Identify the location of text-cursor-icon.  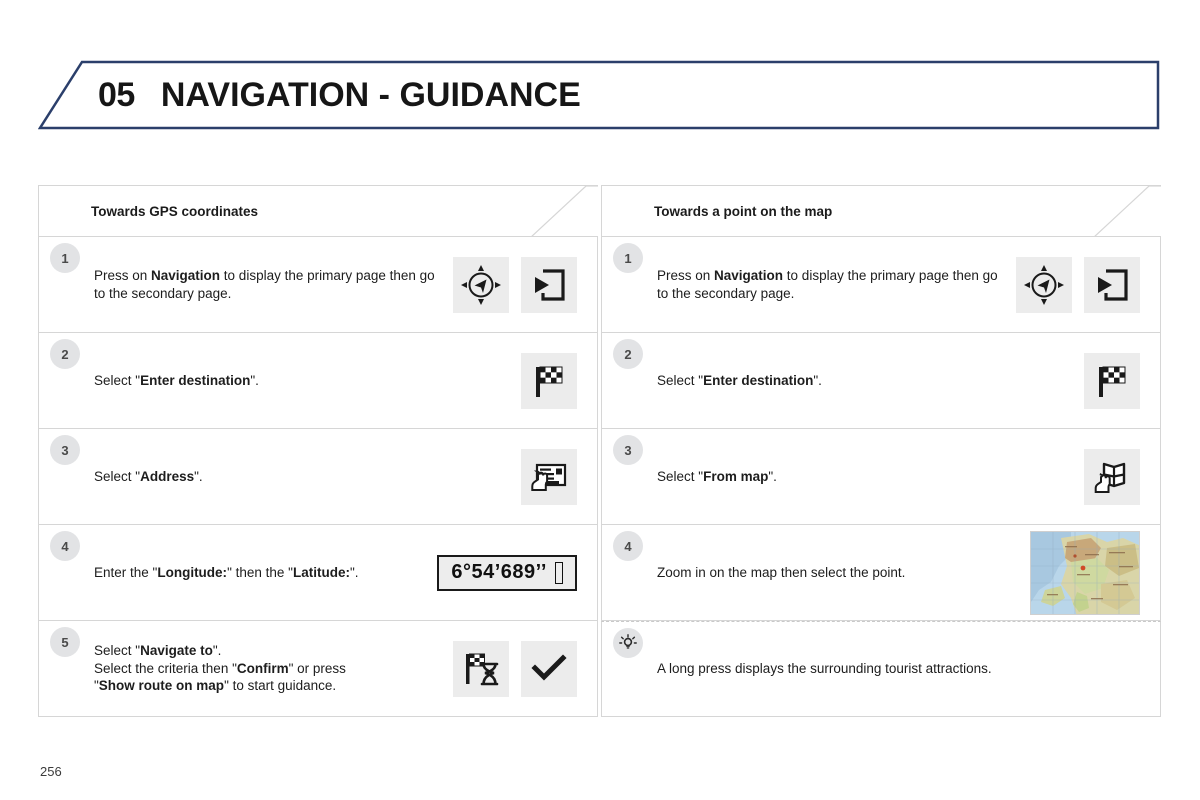
(559, 572).